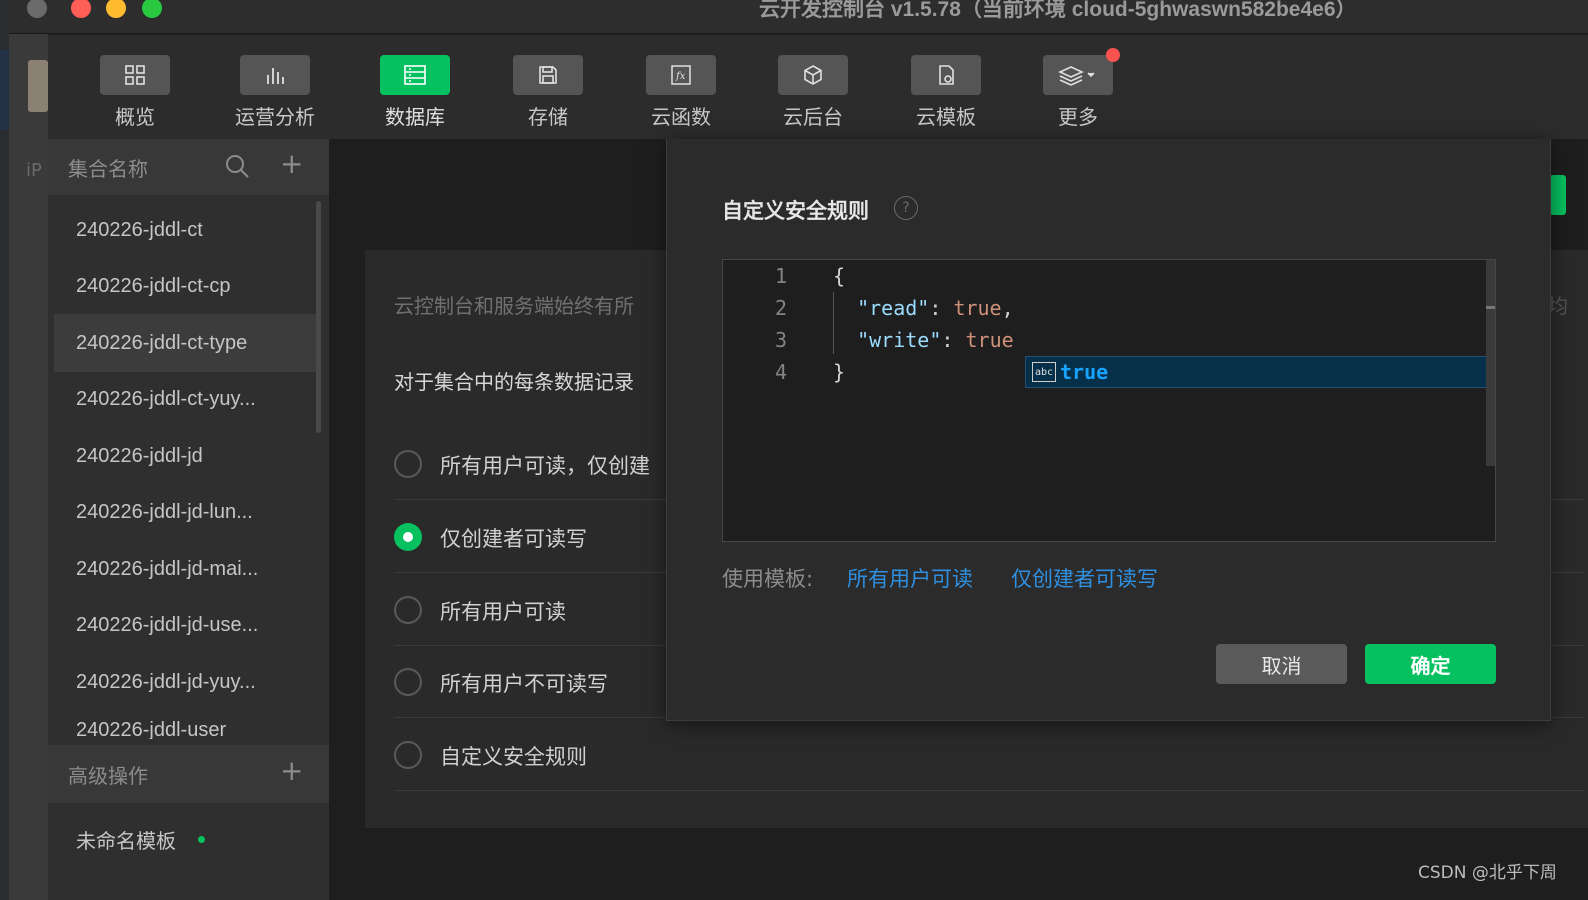  Describe the element at coordinates (910, 578) in the screenshot. I see `template-link-all-read: 所有用户可读` at that location.